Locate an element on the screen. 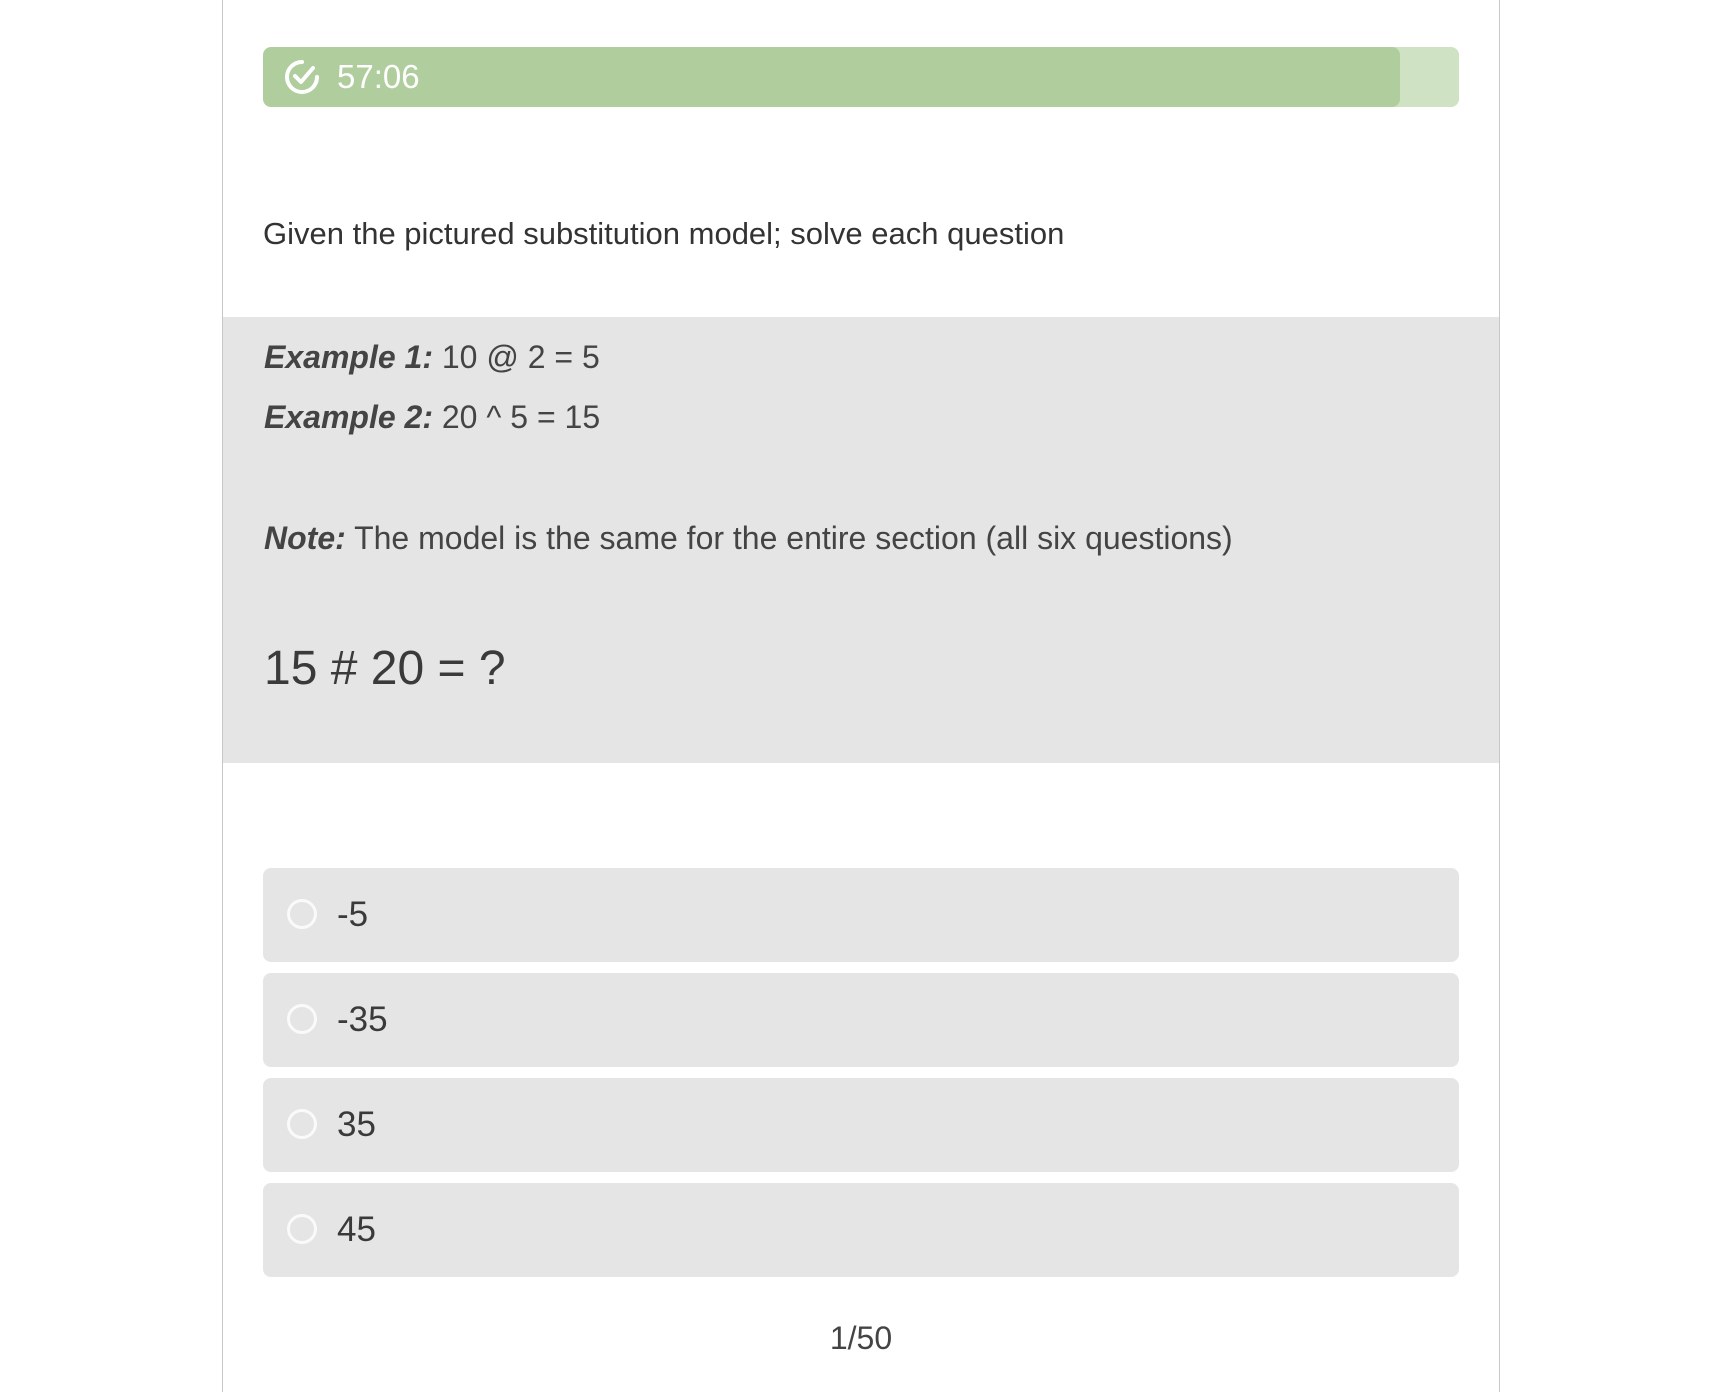  answer-option-label: 35 is located at coordinates (356, 1124).